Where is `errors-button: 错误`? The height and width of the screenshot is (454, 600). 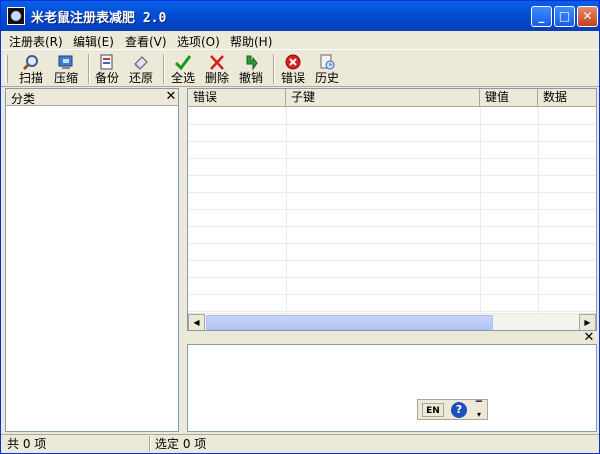 errors-button: 错误 is located at coordinates (293, 70).